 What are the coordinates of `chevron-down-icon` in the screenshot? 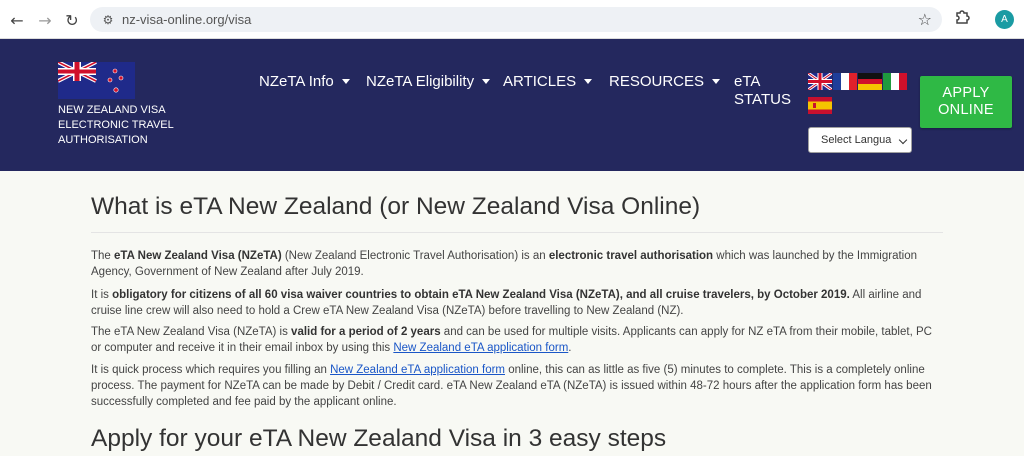 It's located at (903, 140).